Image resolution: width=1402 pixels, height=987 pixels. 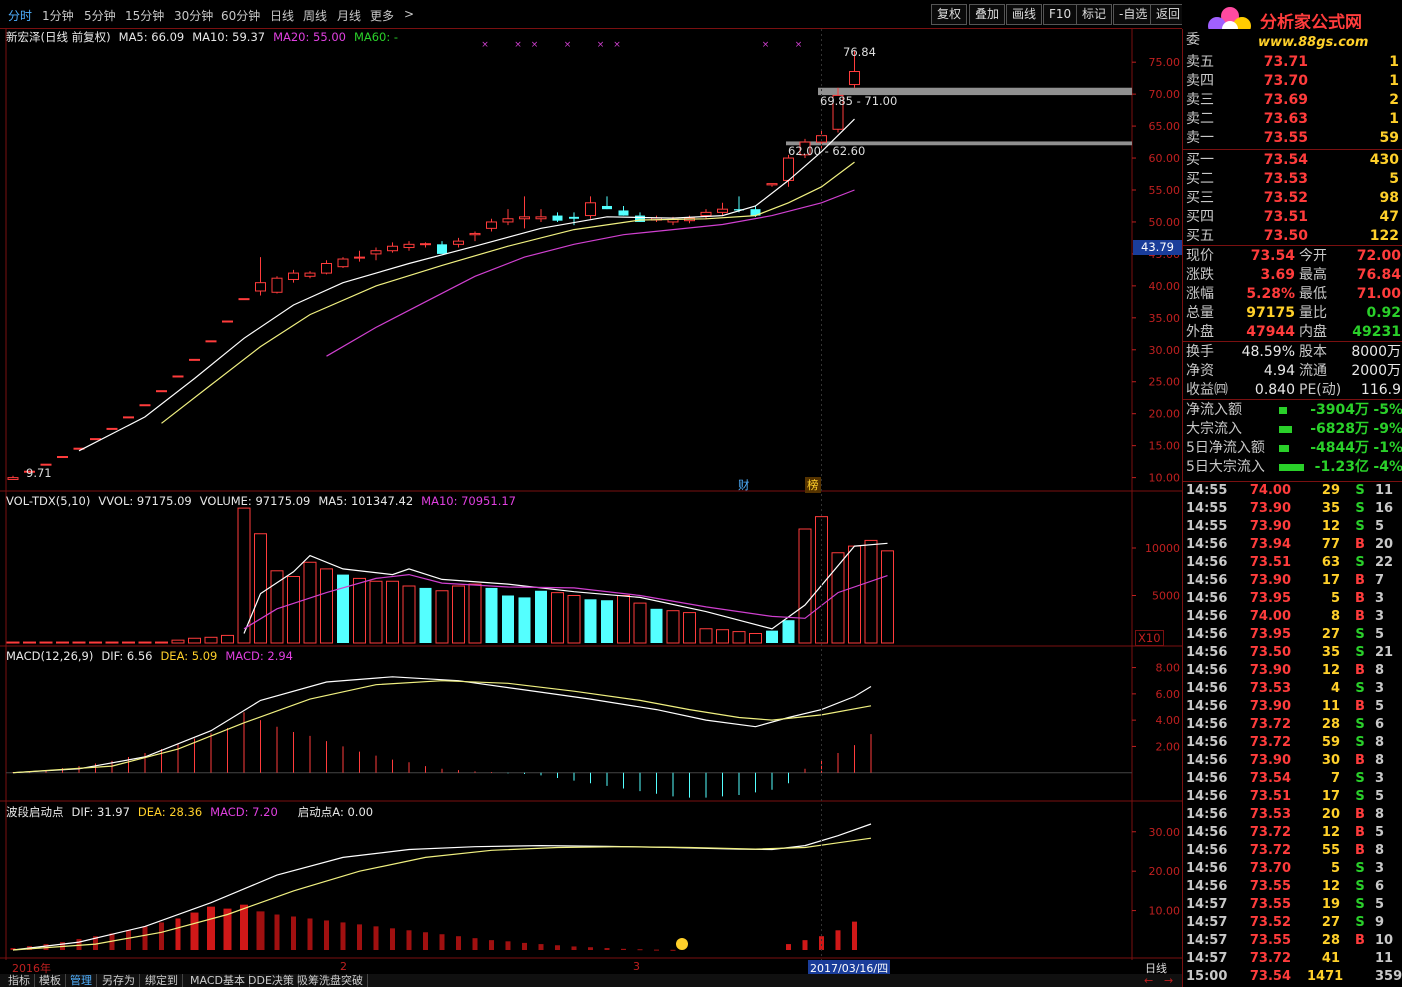 I want to click on tab-accumulation: 吸筹洗盘突破, so click(x=330, y=980).